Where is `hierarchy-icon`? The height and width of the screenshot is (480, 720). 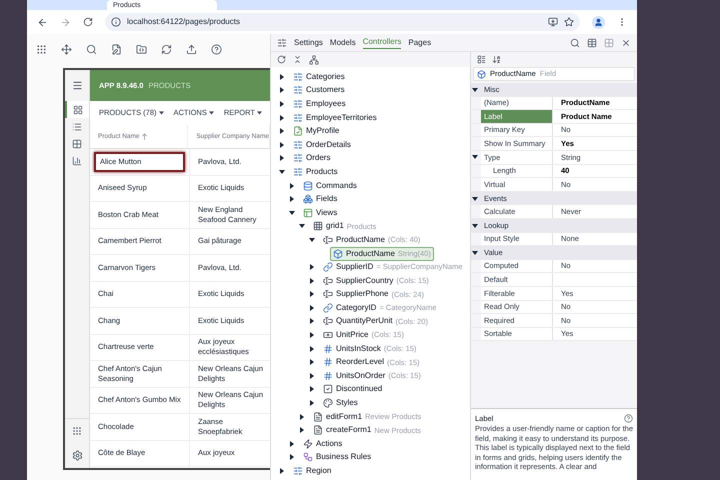 hierarchy-icon is located at coordinates (314, 59).